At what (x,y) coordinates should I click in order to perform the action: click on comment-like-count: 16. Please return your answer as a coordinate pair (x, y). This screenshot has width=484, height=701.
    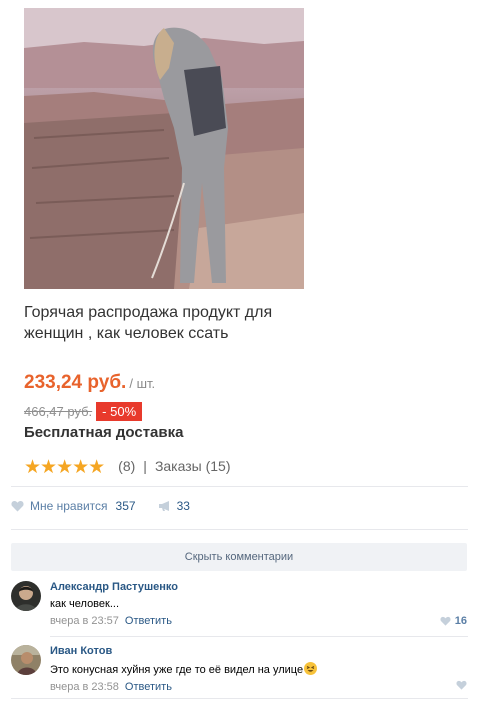
    Looking at the image, I should click on (460, 621).